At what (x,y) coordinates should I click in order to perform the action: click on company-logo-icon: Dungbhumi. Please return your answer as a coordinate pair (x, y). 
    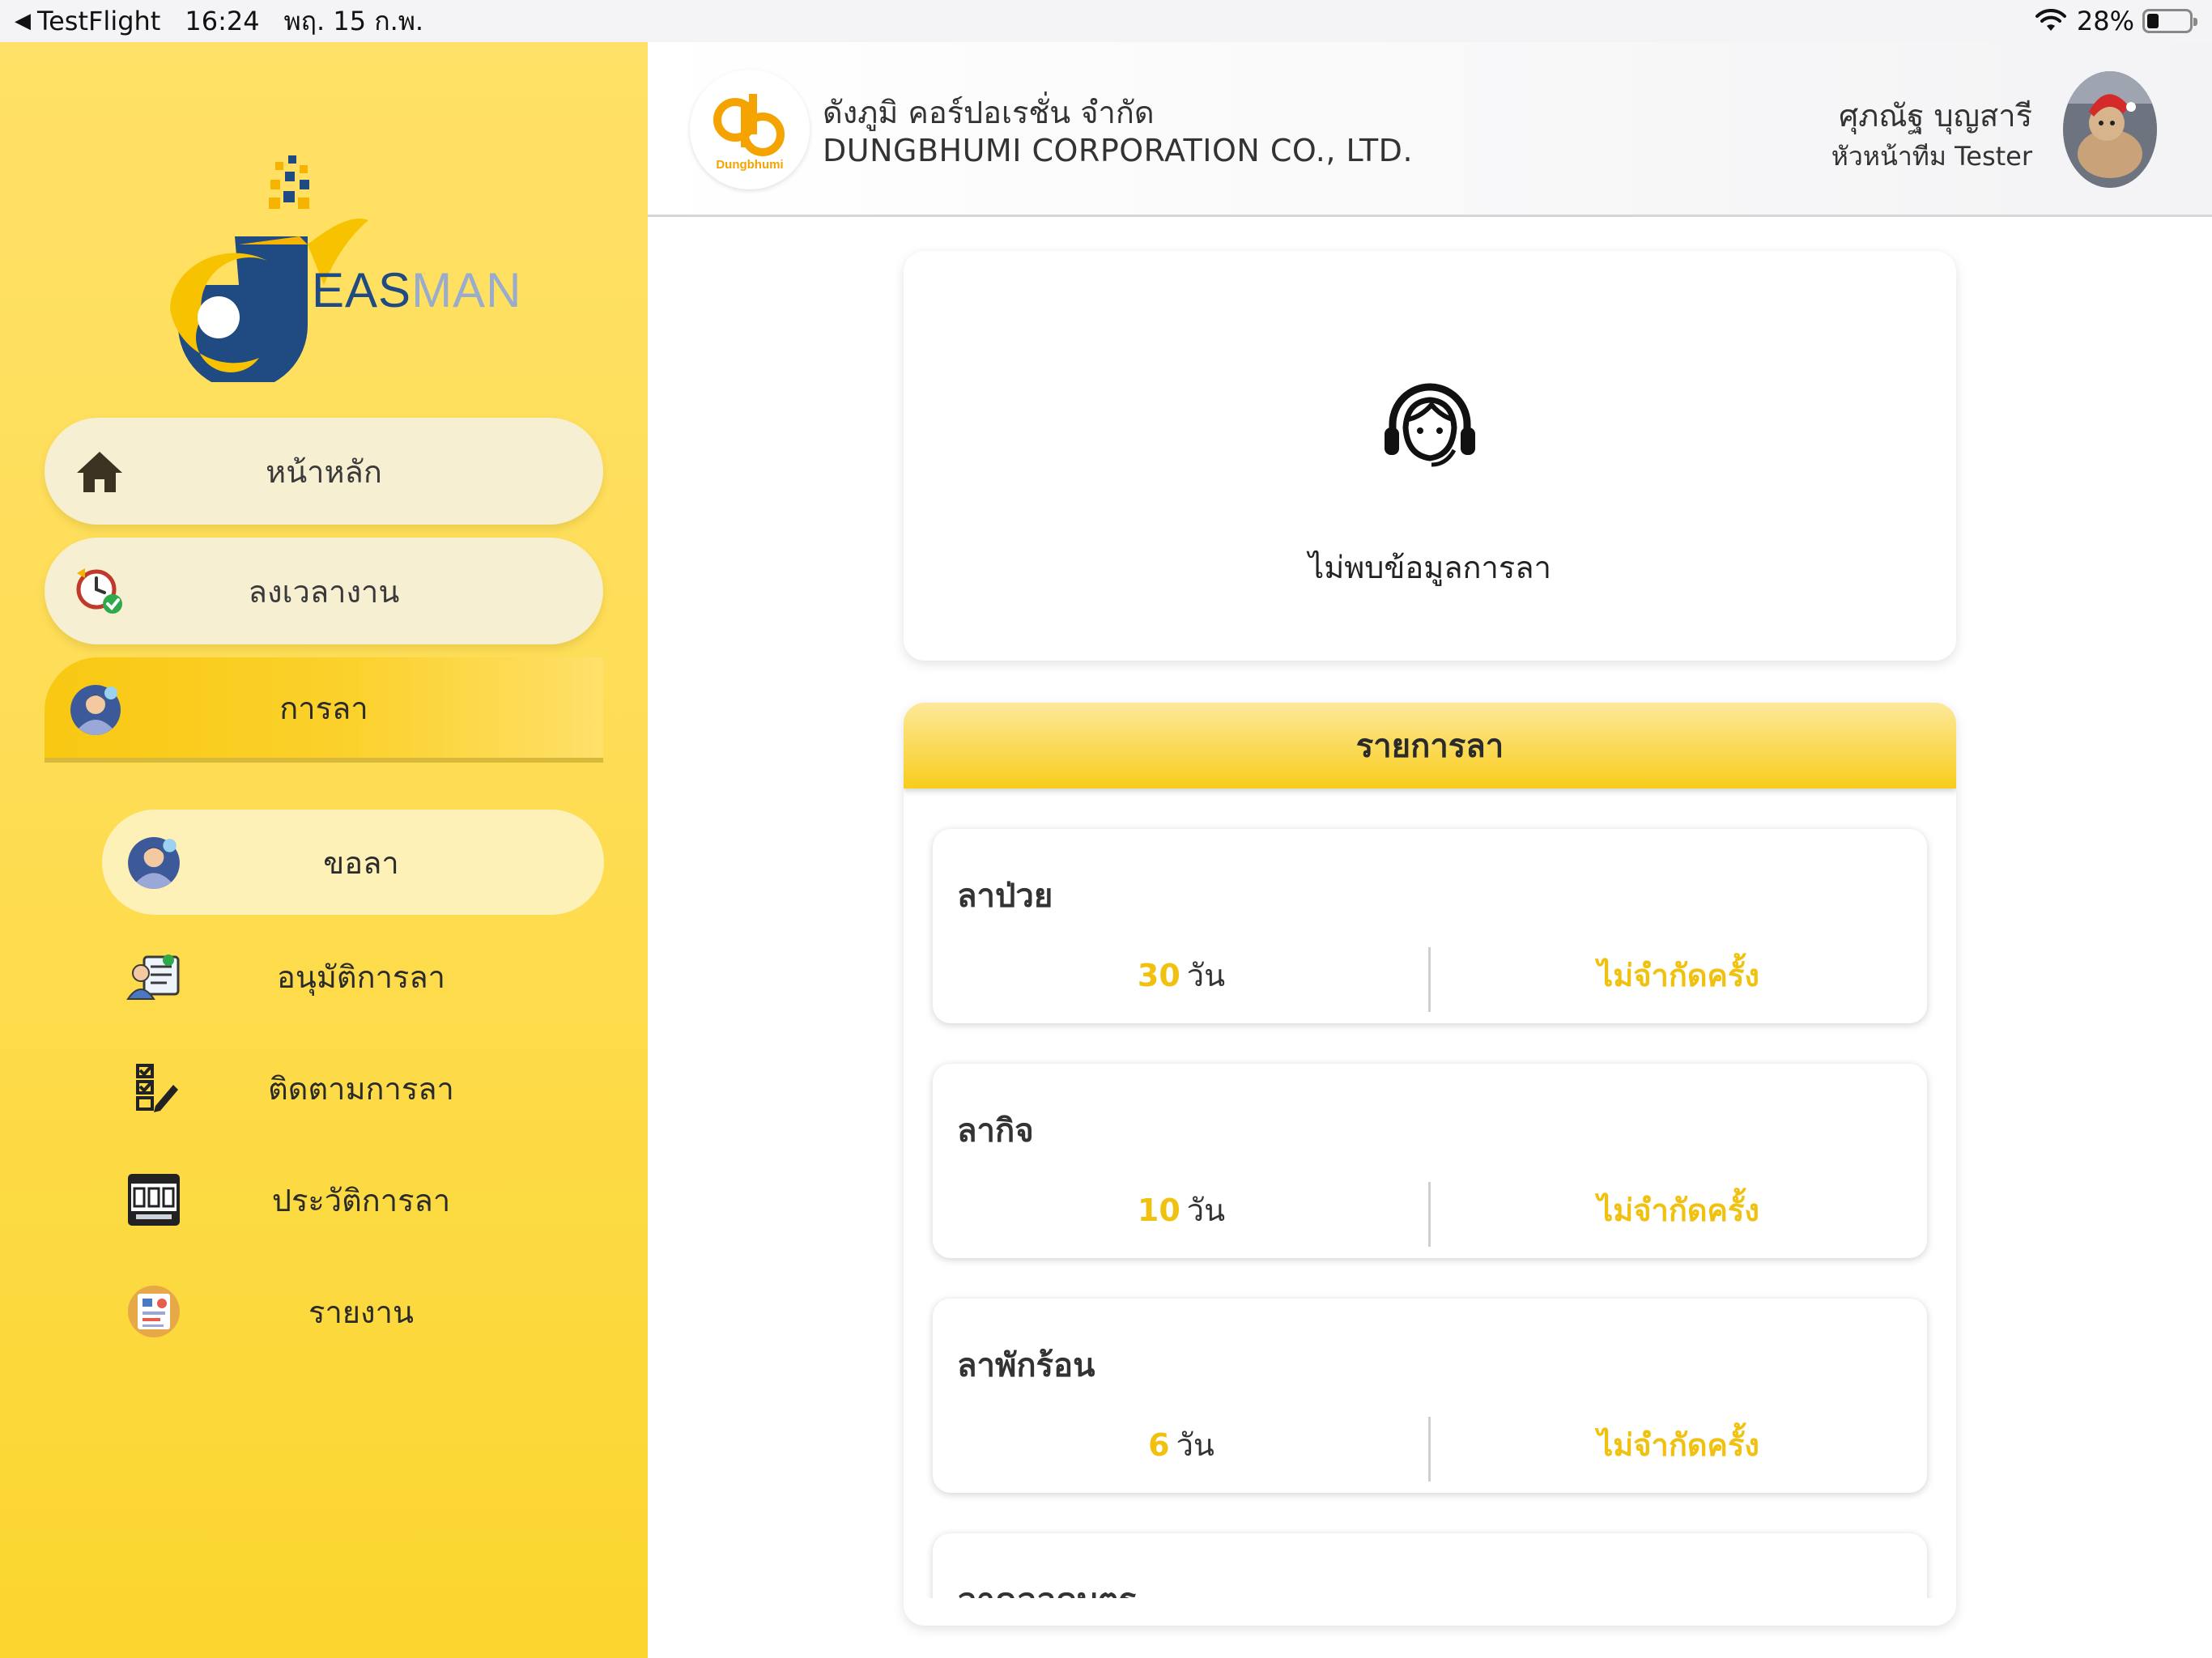
    Looking at the image, I should click on (749, 133).